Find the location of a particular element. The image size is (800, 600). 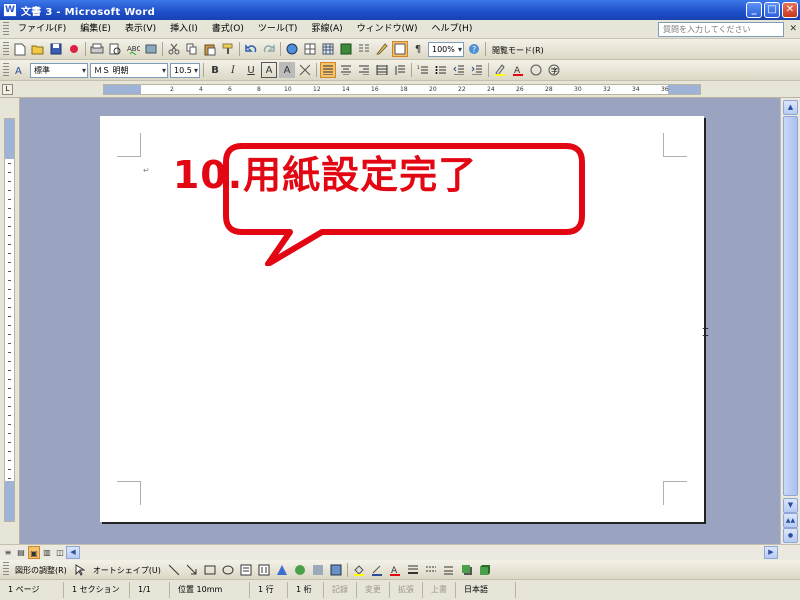

web-layout-button: ▤ is located at coordinates (21, 552).